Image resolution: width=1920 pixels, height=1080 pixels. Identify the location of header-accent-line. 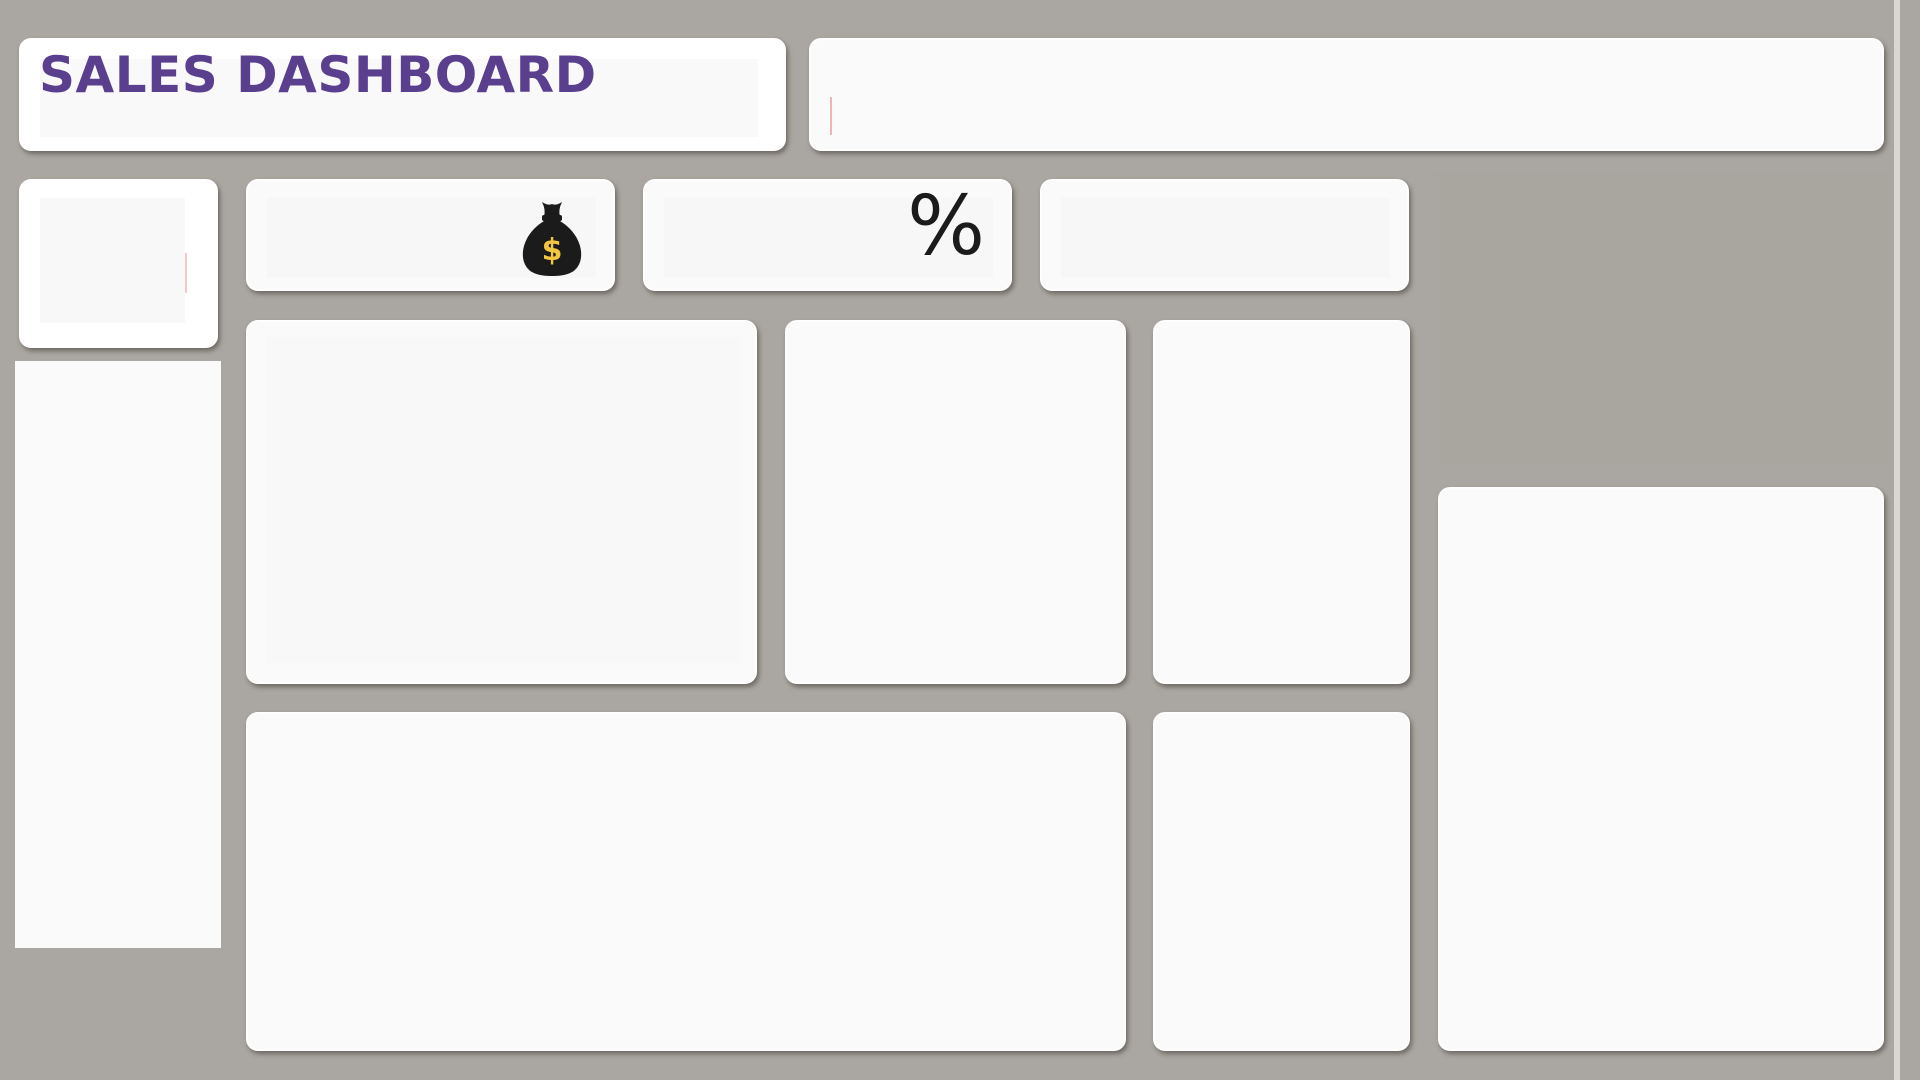
(831, 116).